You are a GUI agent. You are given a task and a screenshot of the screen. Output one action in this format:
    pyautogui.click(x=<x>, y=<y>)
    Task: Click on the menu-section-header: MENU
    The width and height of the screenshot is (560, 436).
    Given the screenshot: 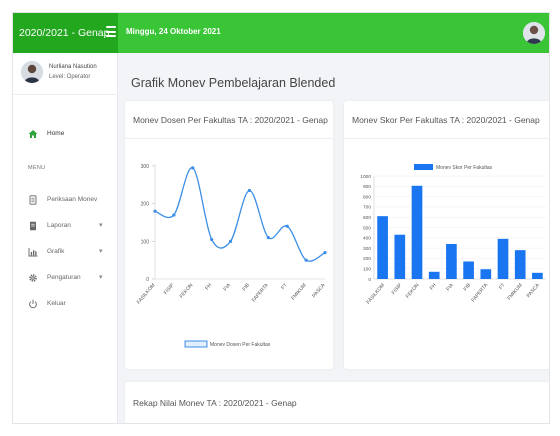 What is the action you would take?
    pyautogui.click(x=37, y=168)
    